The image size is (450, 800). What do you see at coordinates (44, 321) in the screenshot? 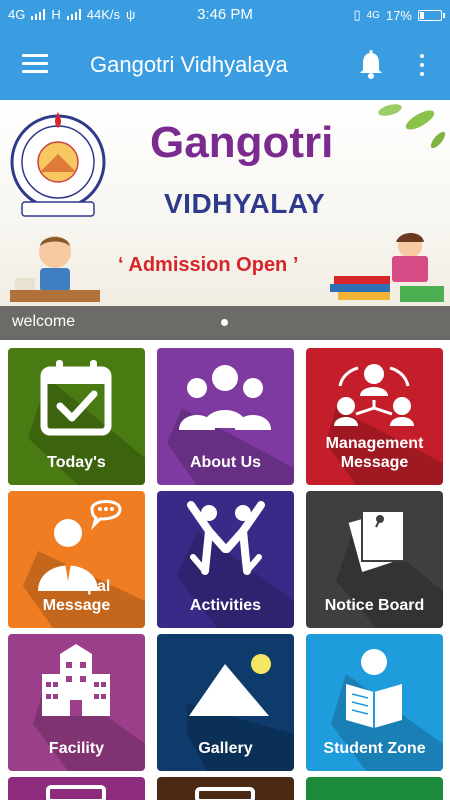
I see `caption-text: welcome` at bounding box center [44, 321].